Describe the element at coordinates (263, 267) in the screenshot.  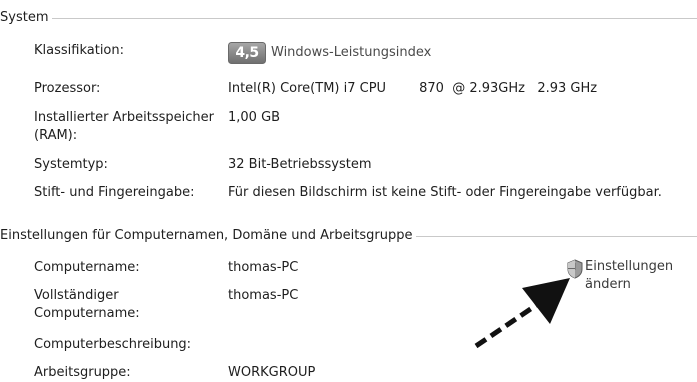
I see `computer-name-value: thomas-PC` at that location.